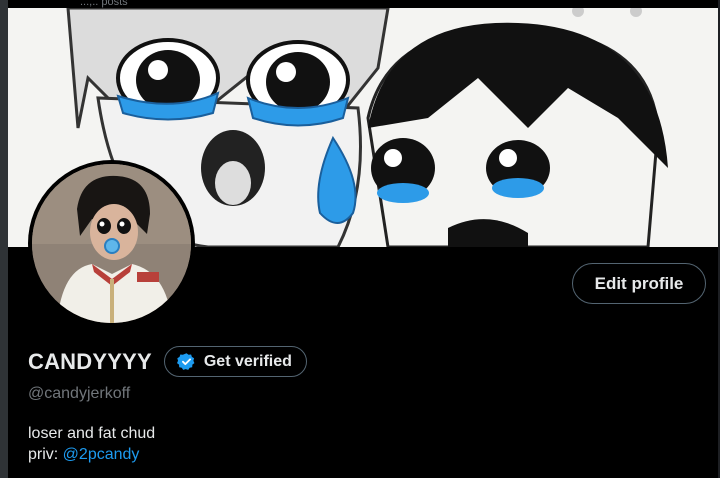 The image size is (720, 478). Describe the element at coordinates (101, 454) in the screenshot. I see `bio-mention-link: @2pcandy` at that location.